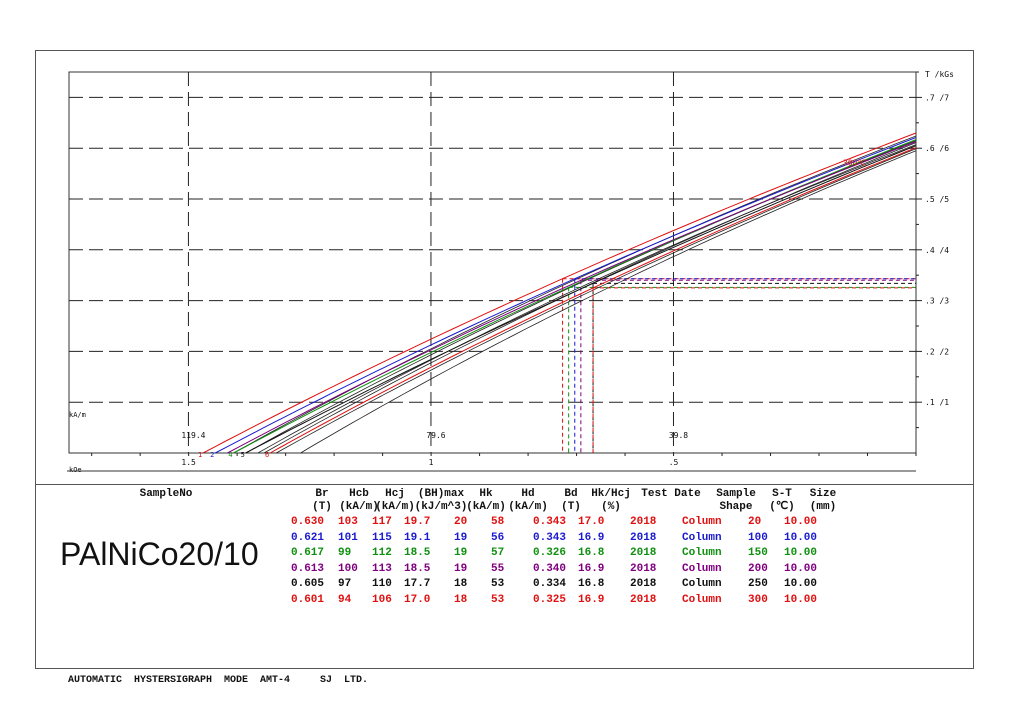 The image size is (1024, 724). Describe the element at coordinates (550, 599) in the screenshot. I see `table-cell-bd: 0.325` at that location.